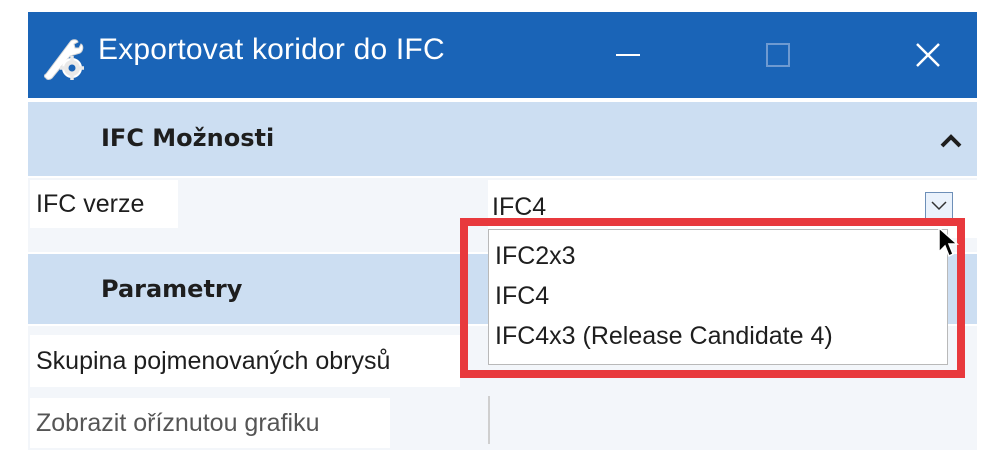 The image size is (997, 450). Describe the element at coordinates (489, 420) in the screenshot. I see `column-divider` at that location.